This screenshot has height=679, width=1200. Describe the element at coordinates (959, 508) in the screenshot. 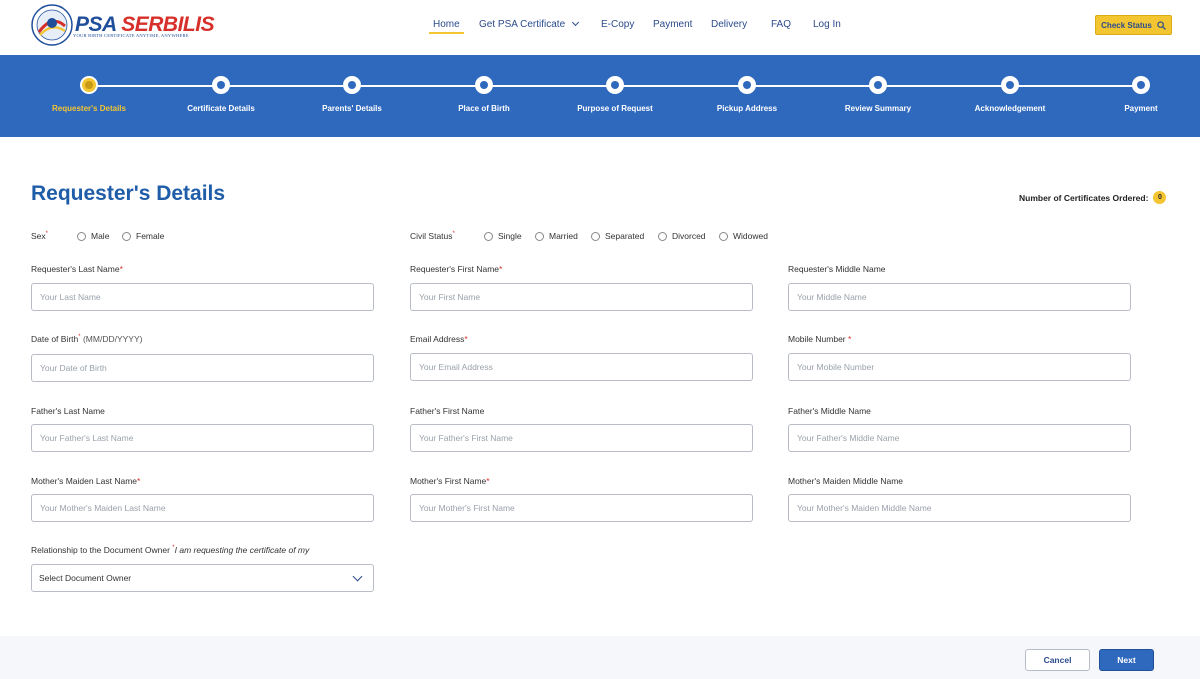

I see `mother-maiden-middle-name-input` at that location.